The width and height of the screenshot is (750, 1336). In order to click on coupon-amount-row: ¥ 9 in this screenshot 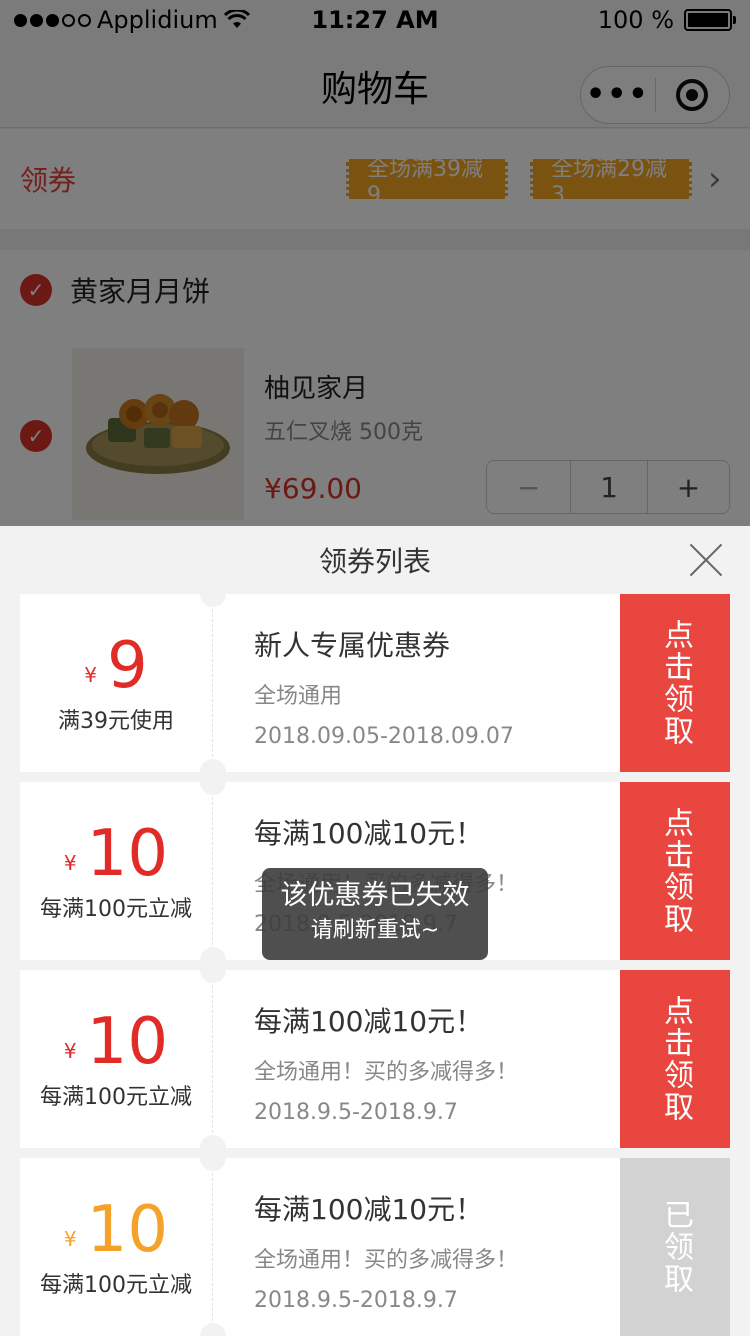, I will do `click(115, 666)`.